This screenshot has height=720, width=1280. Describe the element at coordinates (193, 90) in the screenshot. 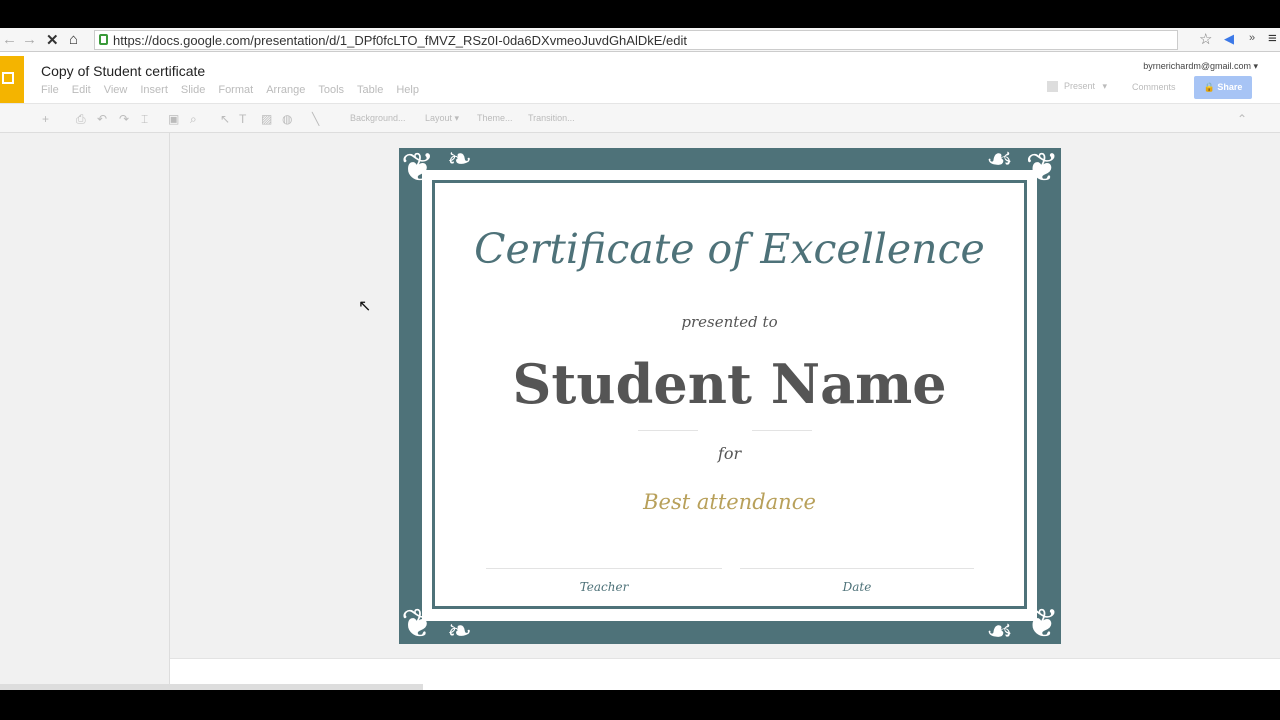

I see `menu-slide: Slide` at that location.